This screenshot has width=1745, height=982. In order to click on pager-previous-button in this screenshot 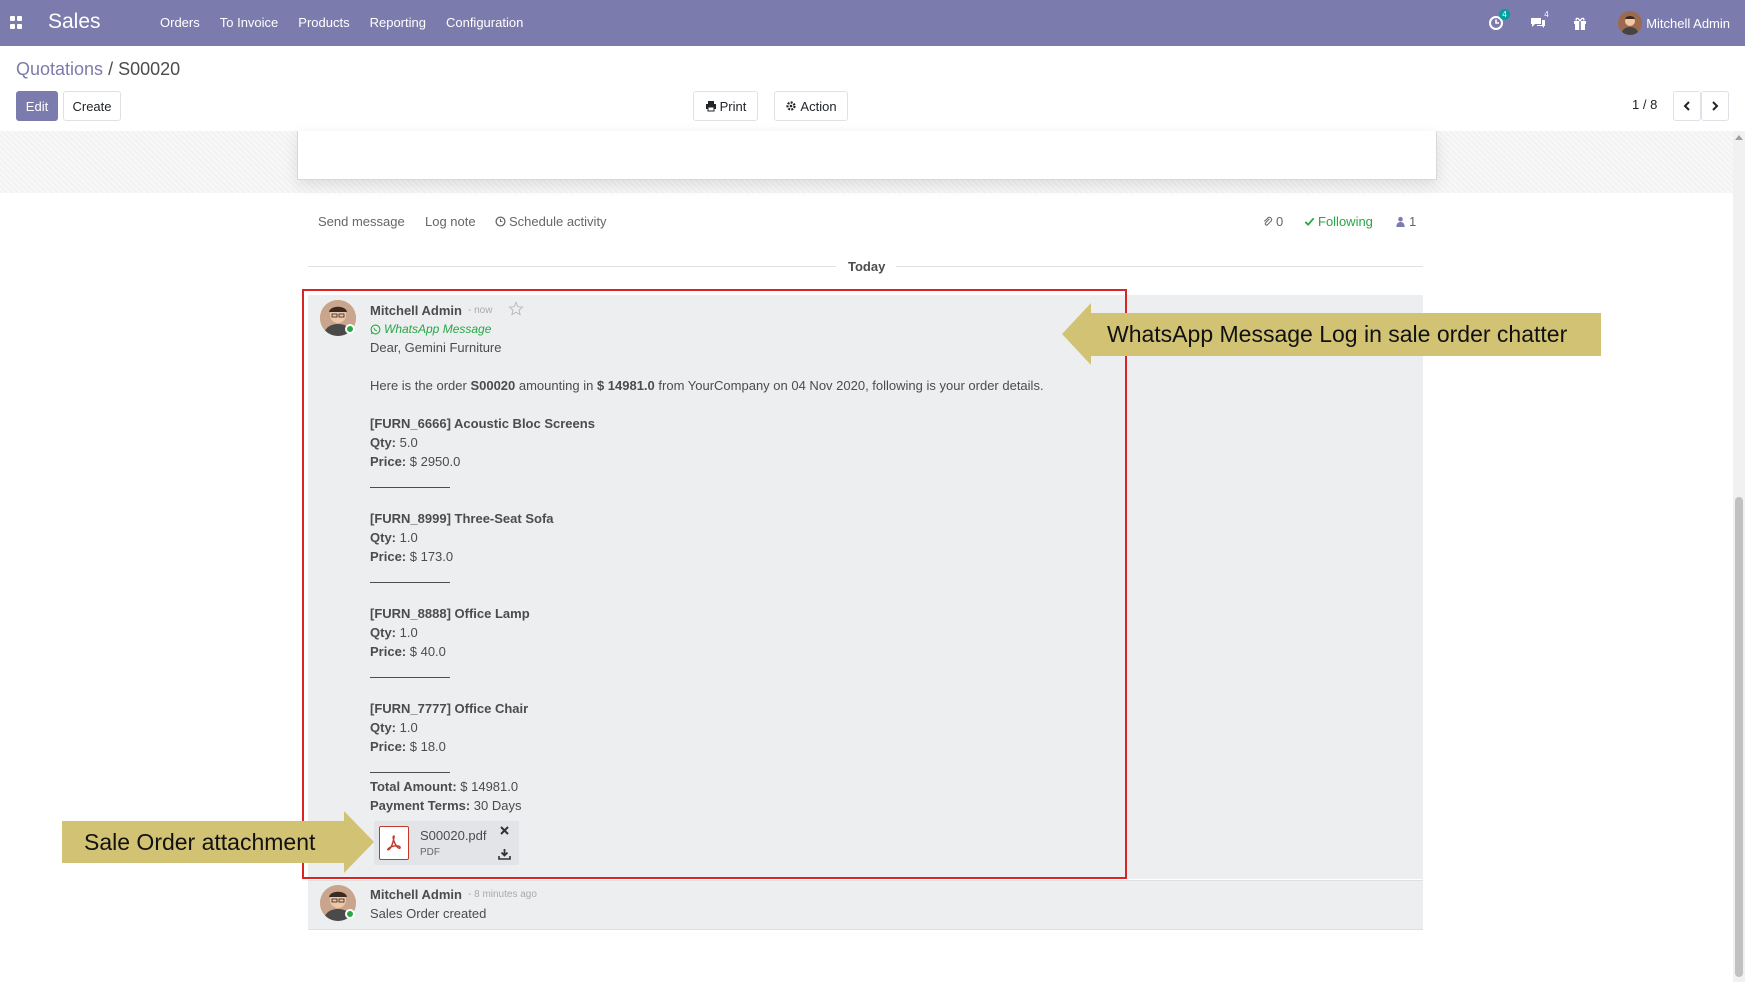, I will do `click(1687, 106)`.